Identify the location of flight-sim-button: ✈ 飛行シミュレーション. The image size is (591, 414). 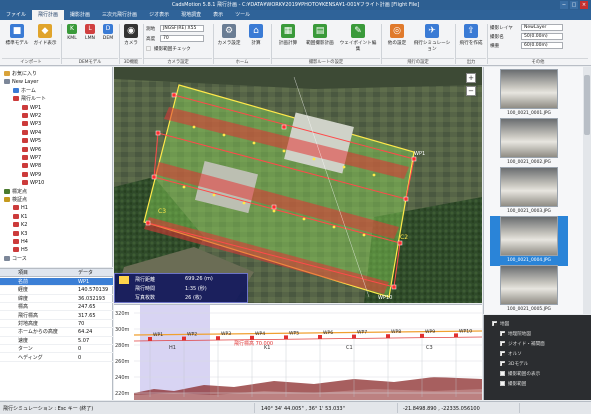
(432, 39).